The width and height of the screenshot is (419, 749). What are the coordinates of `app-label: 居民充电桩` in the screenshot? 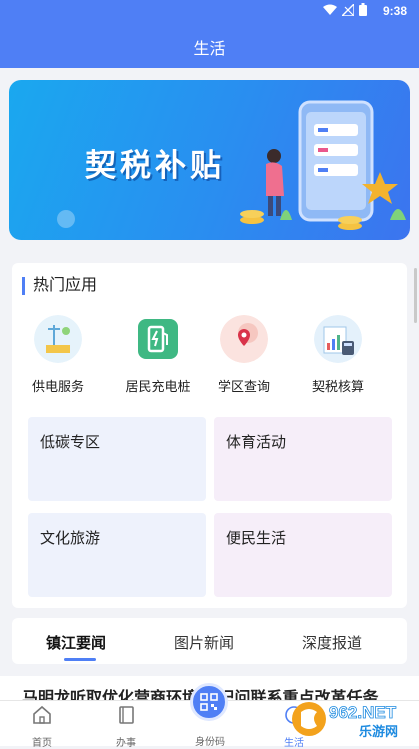 It's located at (158, 386).